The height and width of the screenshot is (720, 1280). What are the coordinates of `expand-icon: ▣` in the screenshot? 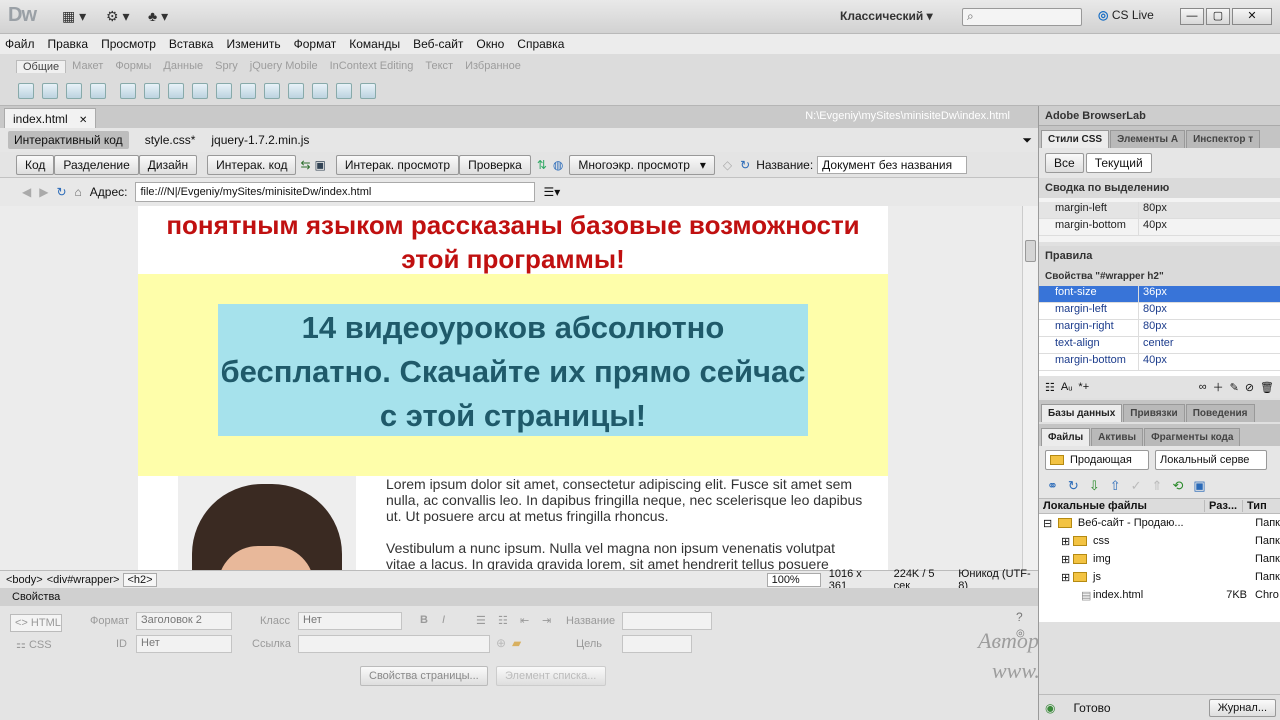 It's located at (1199, 486).